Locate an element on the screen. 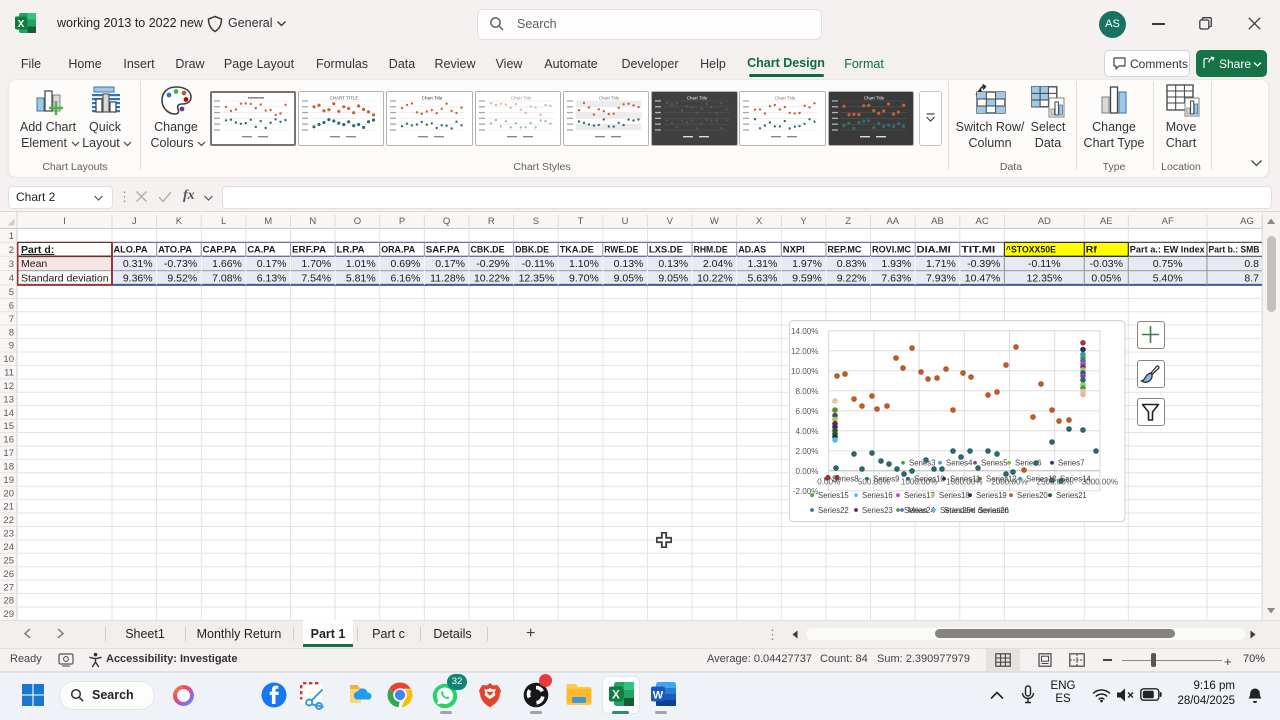 This screenshot has height=720, width=1280. svg-text: CBK.DE is located at coordinates (488, 250).